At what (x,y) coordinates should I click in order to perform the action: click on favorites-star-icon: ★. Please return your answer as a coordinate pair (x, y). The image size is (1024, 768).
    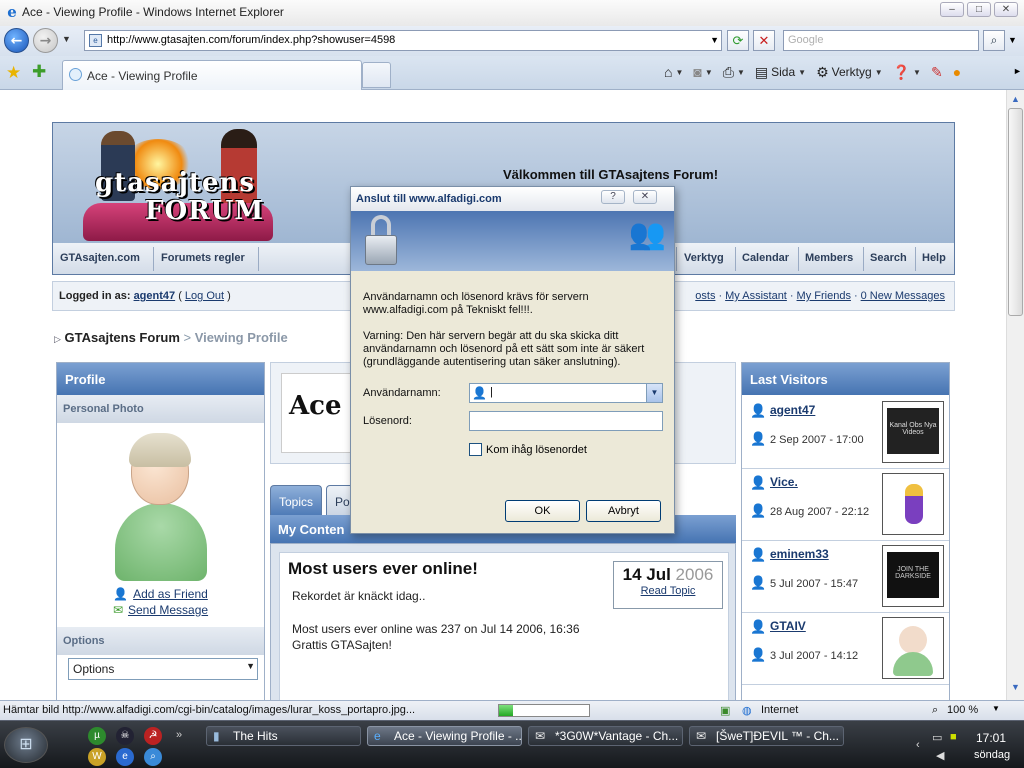
    Looking at the image, I should click on (13, 73).